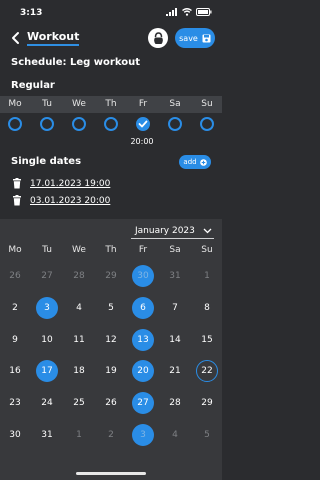  I want to click on weekday-label-mo: Mo, so click(15, 104).